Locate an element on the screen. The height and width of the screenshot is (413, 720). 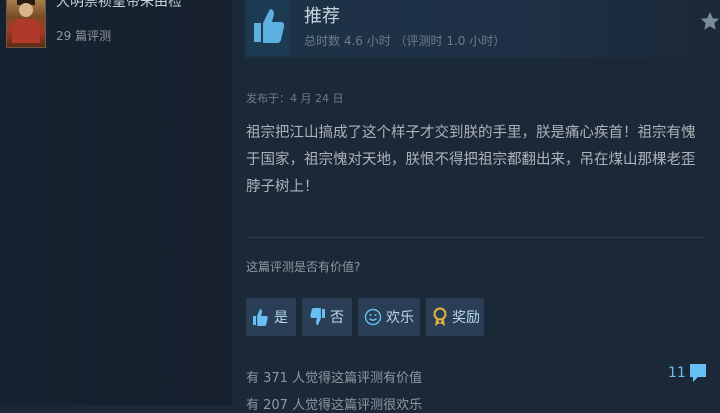
vote-funny-button: 欢乐 is located at coordinates (389, 317).